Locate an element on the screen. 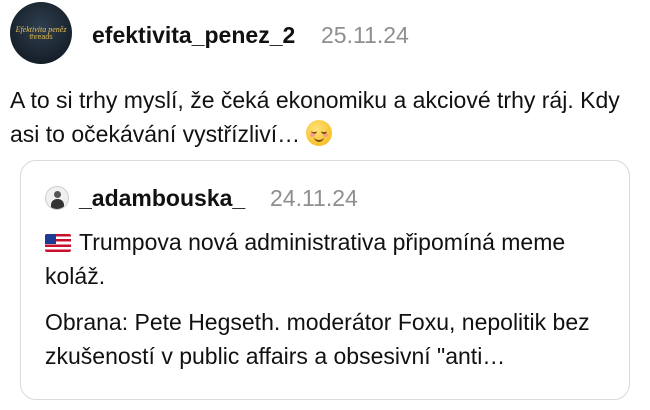 The width and height of the screenshot is (650, 410). post-date: 25.11.24 is located at coordinates (365, 35).